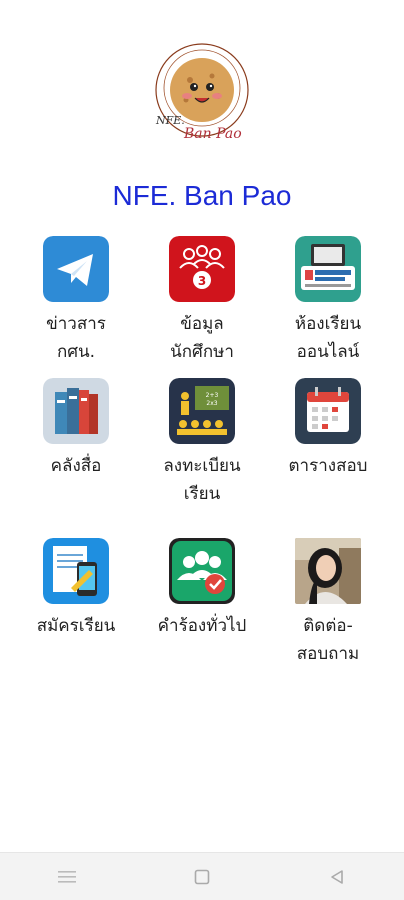 Image resolution: width=404 pixels, height=900 pixels. Describe the element at coordinates (202, 269) in the screenshot. I see `students-icon: 3` at that location.